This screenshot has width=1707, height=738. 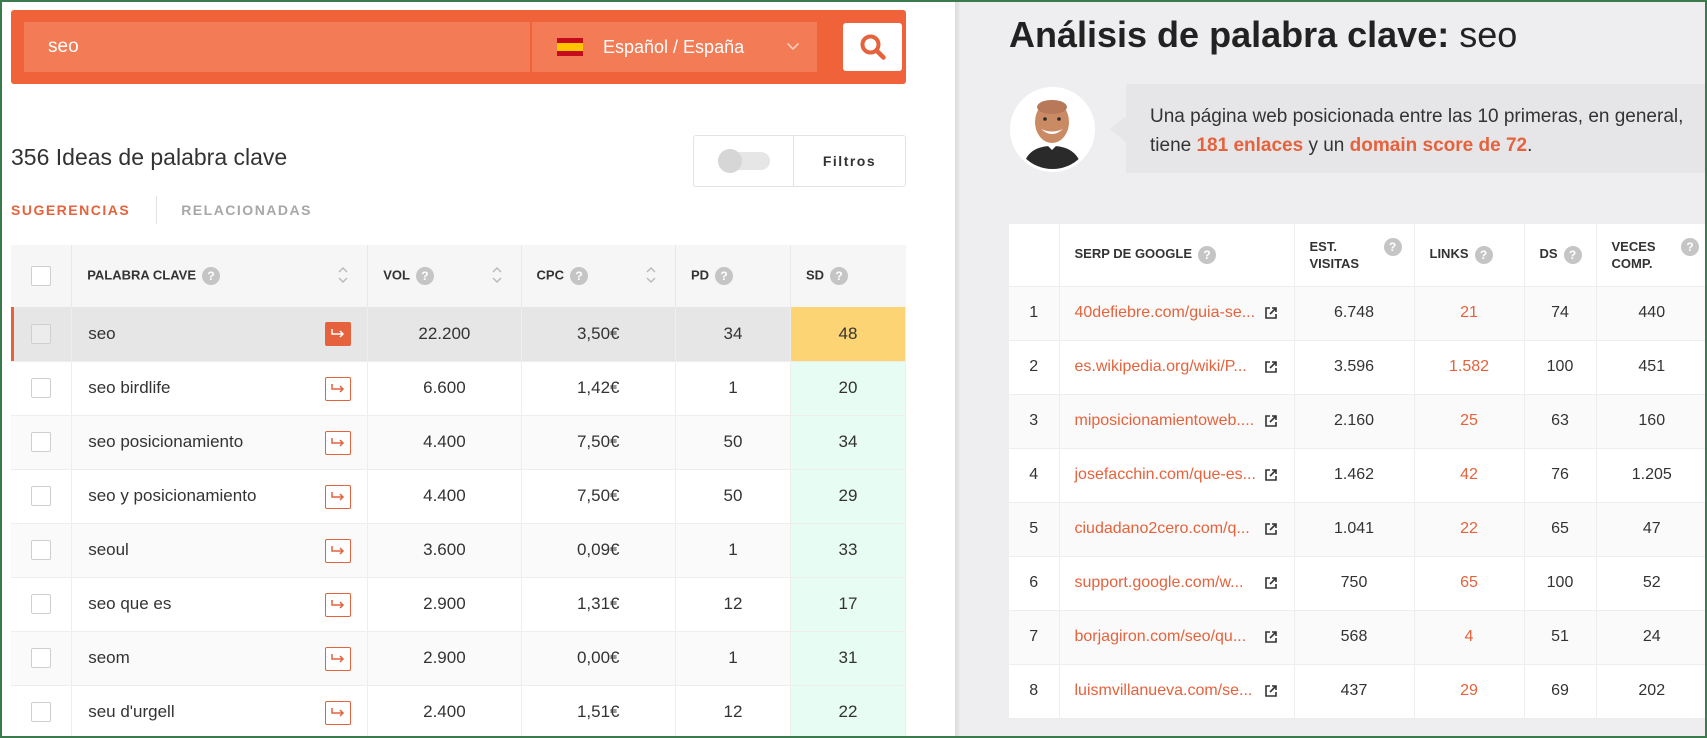 I want to click on keyword-column-header: PALABRA CLAVE?, so click(x=220, y=276).